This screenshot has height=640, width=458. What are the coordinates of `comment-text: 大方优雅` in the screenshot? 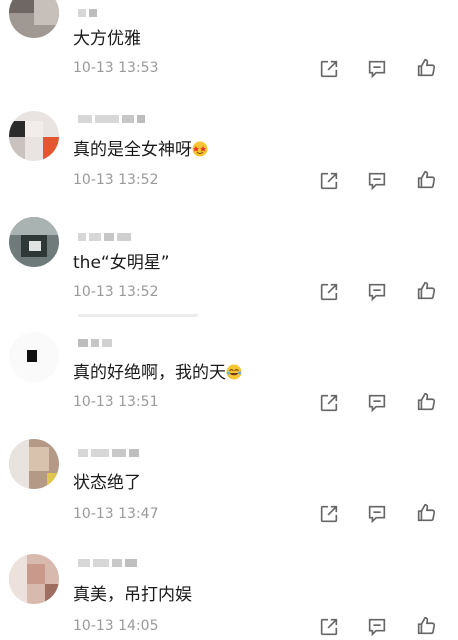 It's located at (107, 39).